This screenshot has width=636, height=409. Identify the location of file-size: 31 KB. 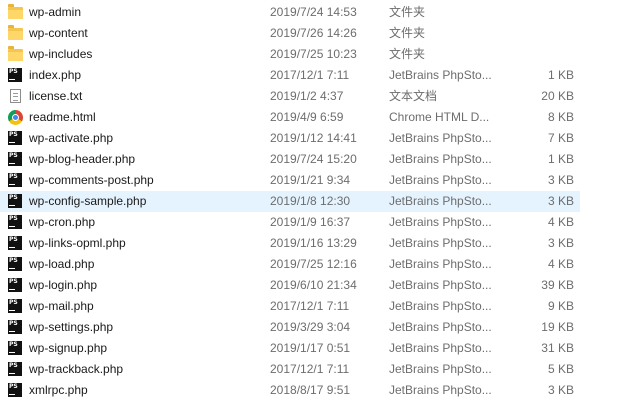
(557, 348).